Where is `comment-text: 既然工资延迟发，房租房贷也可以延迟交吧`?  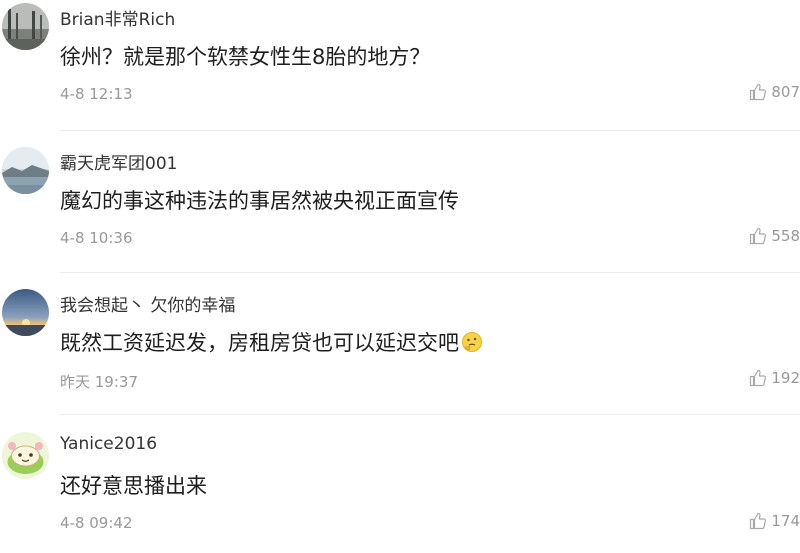
comment-text: 既然工资延迟发，房租房贷也可以延迟交吧 is located at coordinates (271, 342).